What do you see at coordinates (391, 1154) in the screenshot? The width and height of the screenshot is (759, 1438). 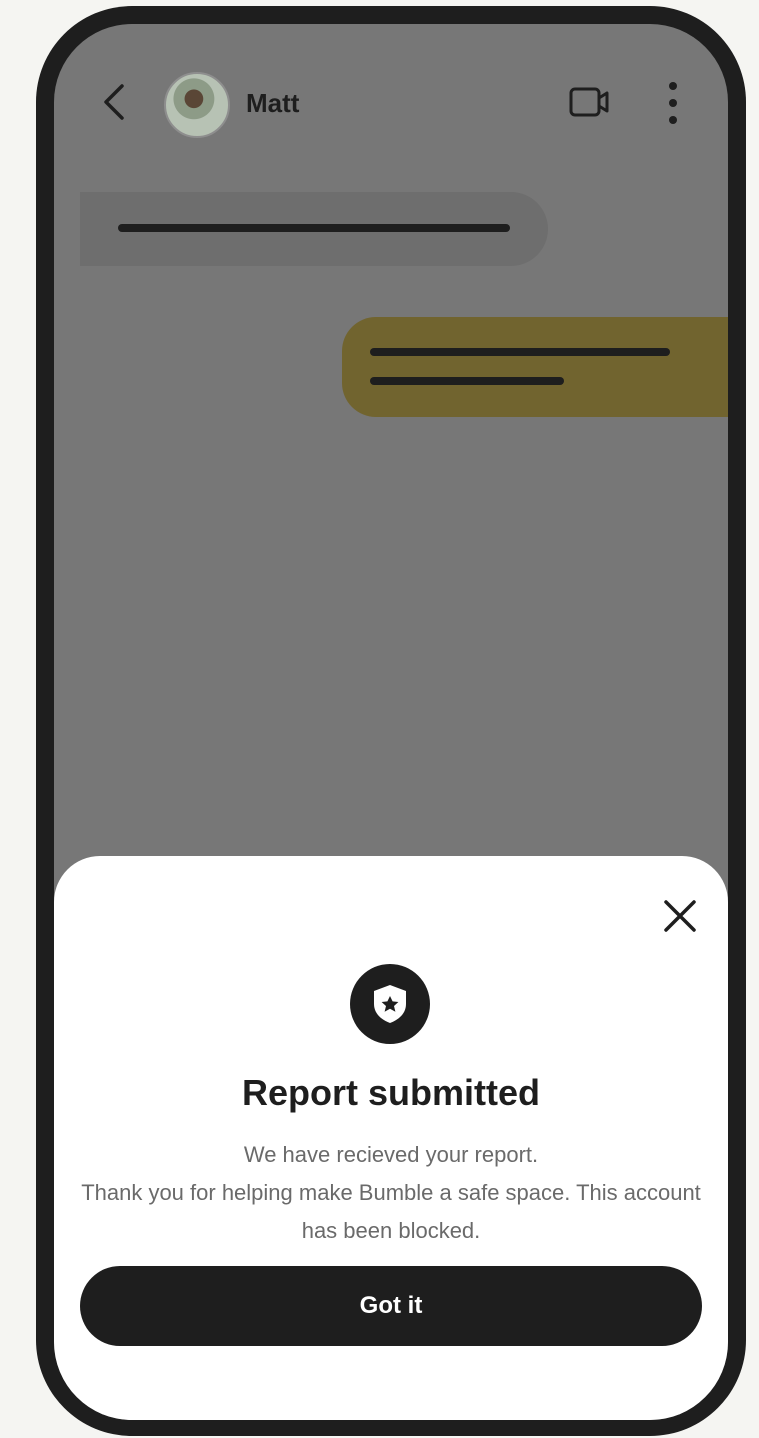 I see `dialog-message-line: We have recieved your report.` at bounding box center [391, 1154].